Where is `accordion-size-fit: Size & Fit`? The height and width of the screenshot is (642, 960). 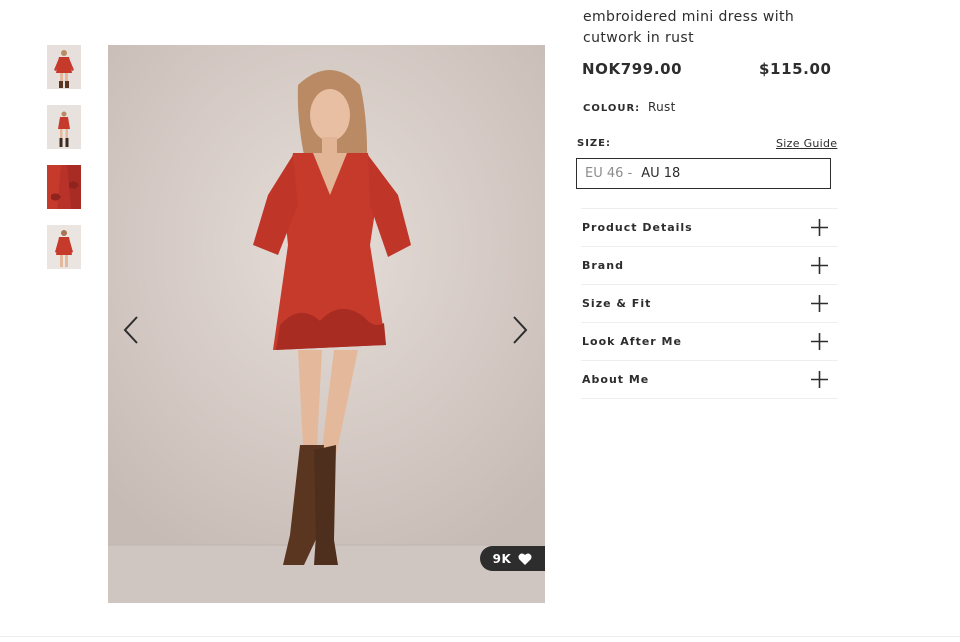
accordion-size-fit: Size & Fit is located at coordinates (709, 304).